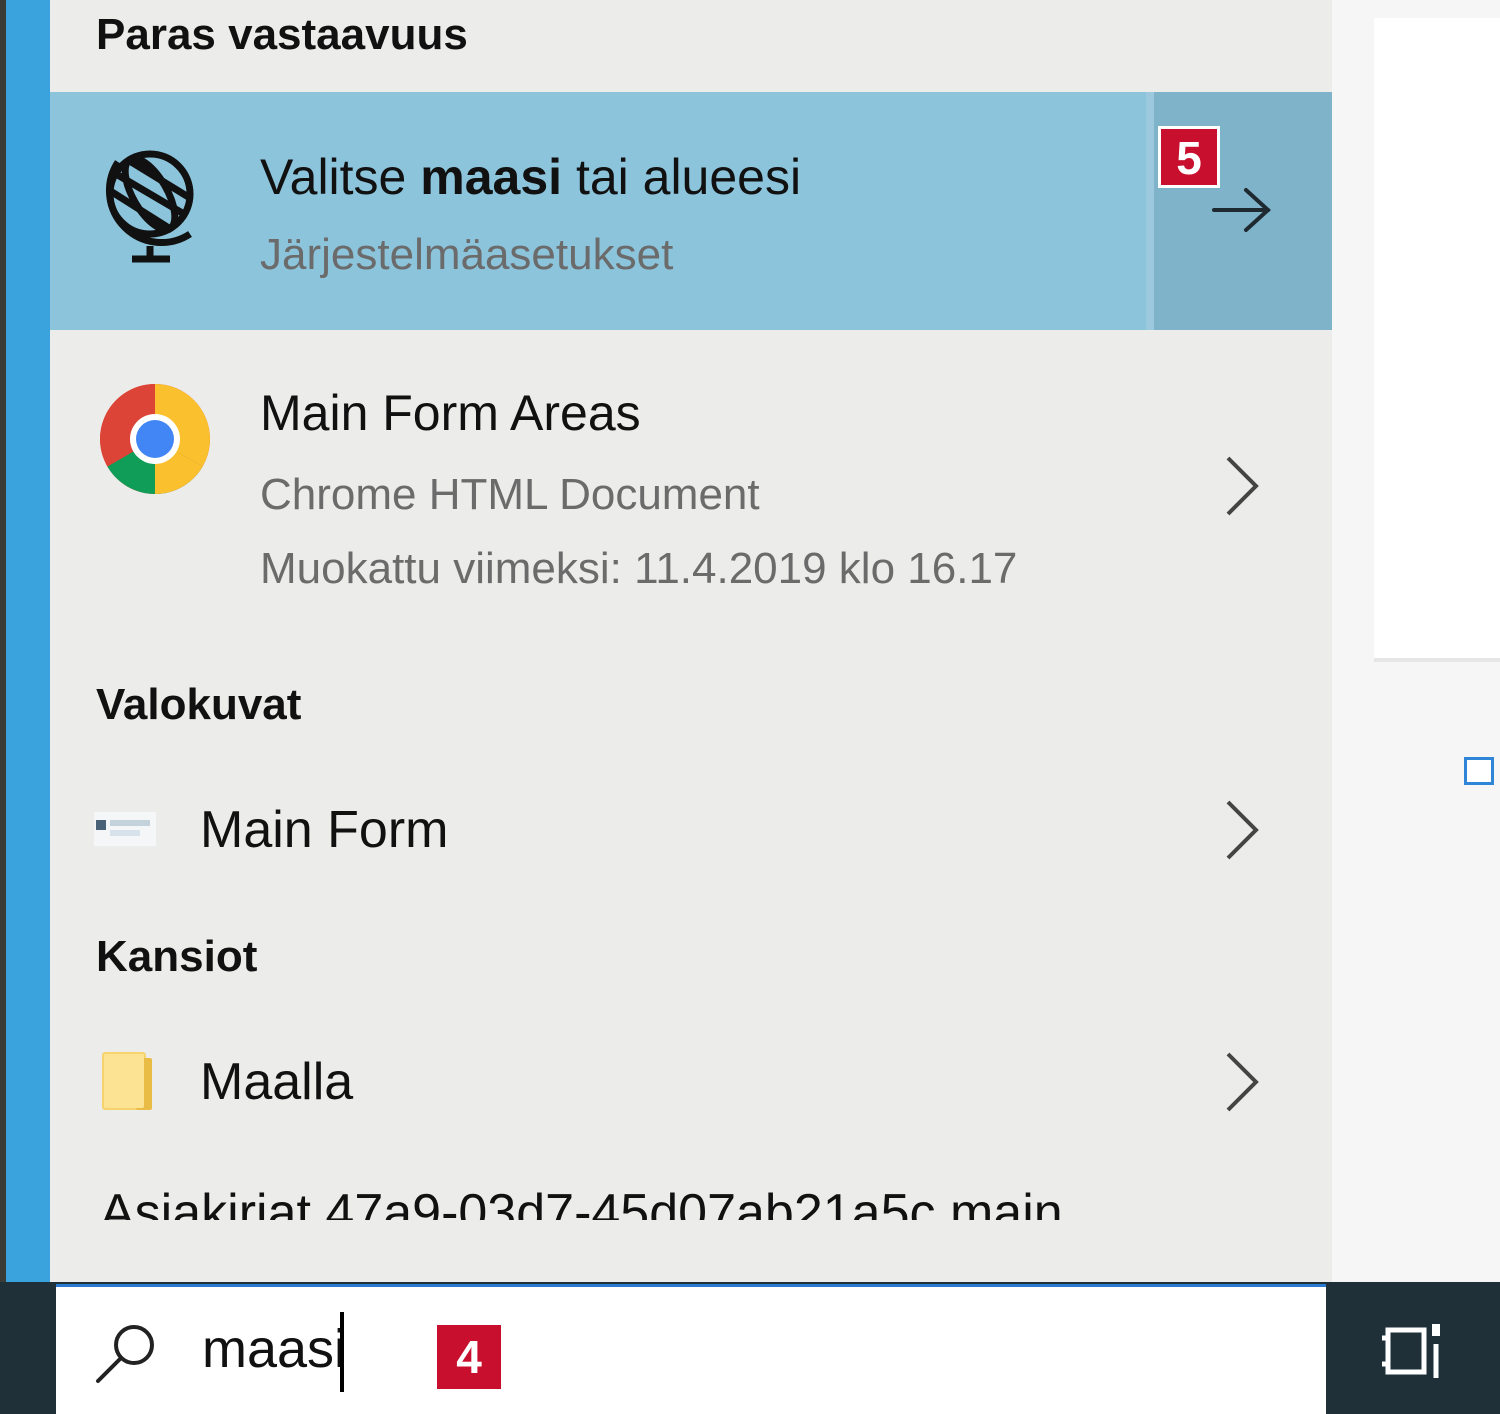 This screenshot has width=1500, height=1414. Describe the element at coordinates (1437, 338) in the screenshot. I see `preview-area` at that location.